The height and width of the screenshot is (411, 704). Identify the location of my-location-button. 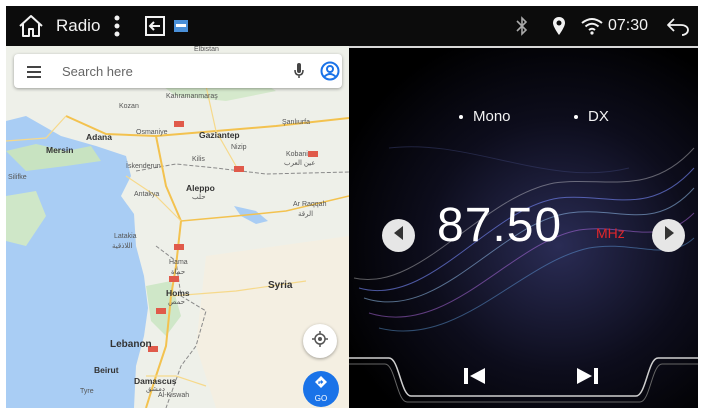
(320, 341).